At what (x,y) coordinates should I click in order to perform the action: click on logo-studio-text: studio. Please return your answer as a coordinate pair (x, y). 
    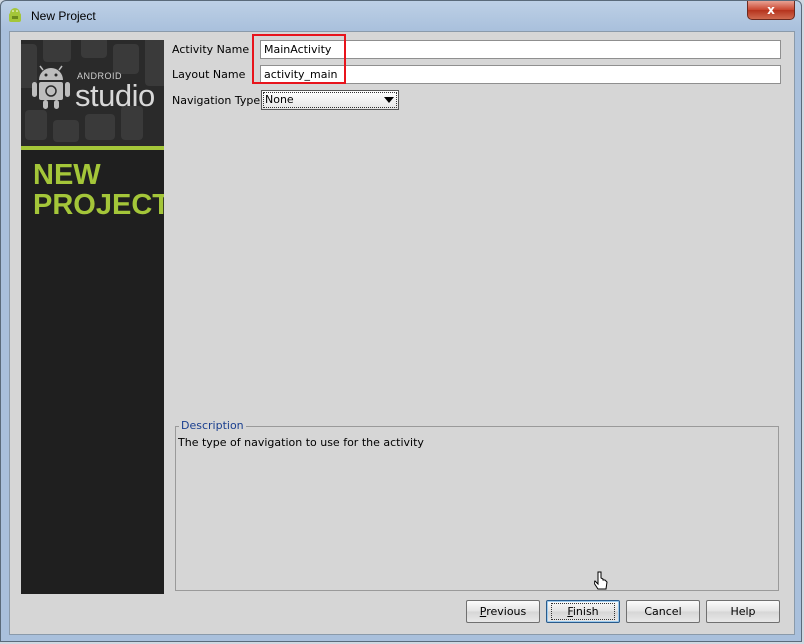
    Looking at the image, I should click on (115, 95).